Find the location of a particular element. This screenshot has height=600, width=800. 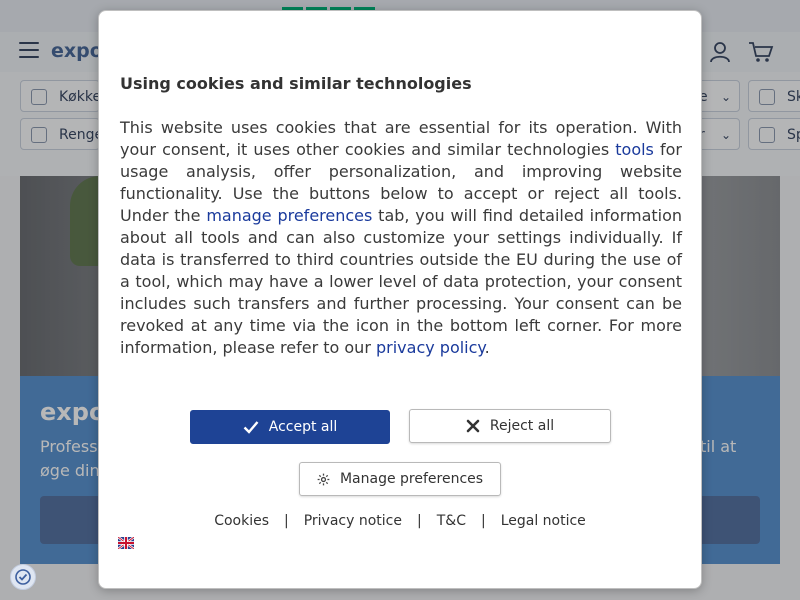

accept-all-label: Accept all is located at coordinates (303, 427).